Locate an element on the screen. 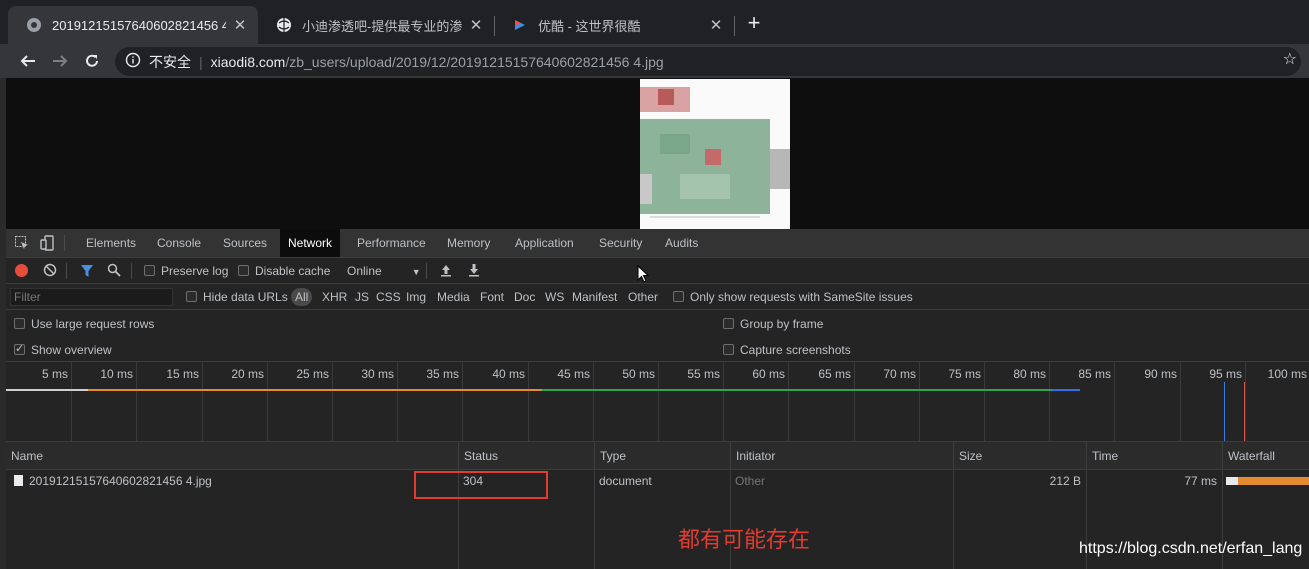 This screenshot has width=1309, height=569. search-icon is located at coordinates (114, 271).